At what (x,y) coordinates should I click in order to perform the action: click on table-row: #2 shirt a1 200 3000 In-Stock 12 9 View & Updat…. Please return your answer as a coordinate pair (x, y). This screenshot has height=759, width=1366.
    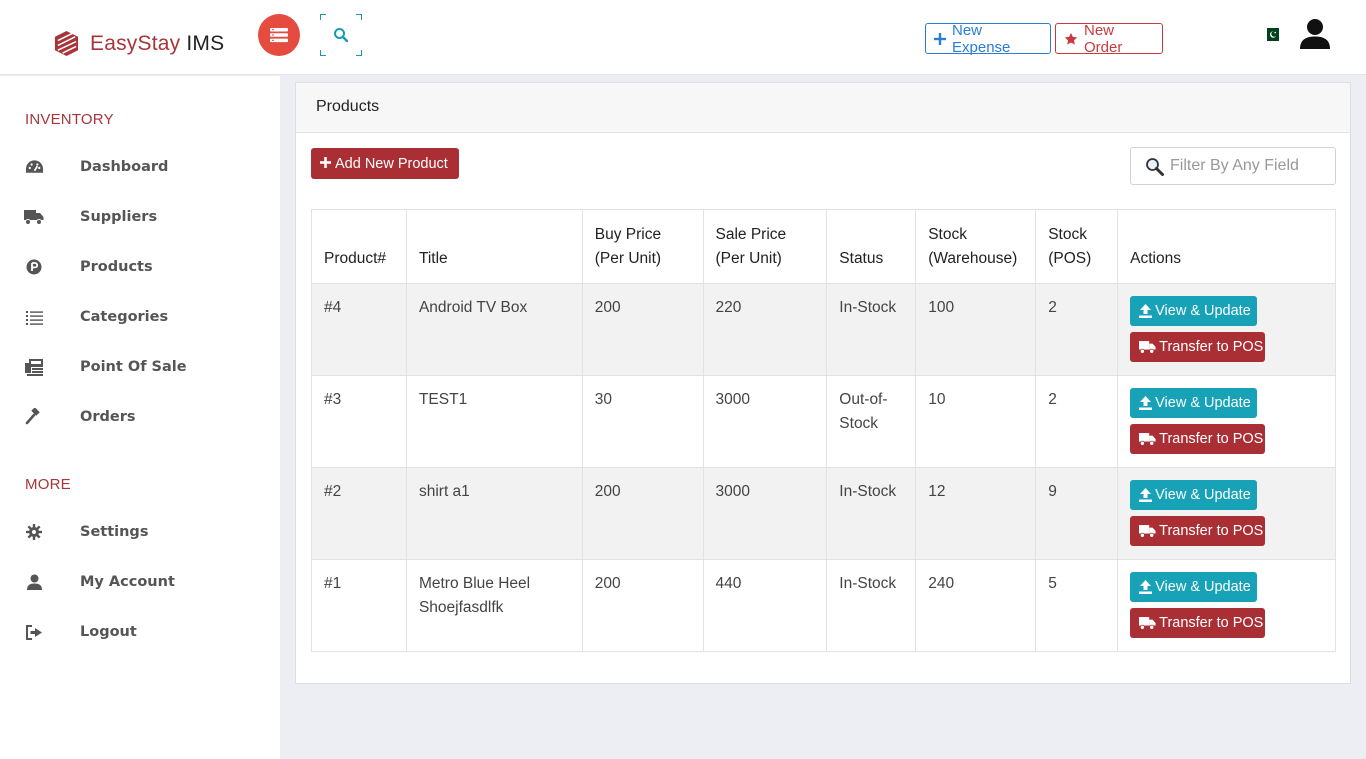
    Looking at the image, I should click on (823, 513).